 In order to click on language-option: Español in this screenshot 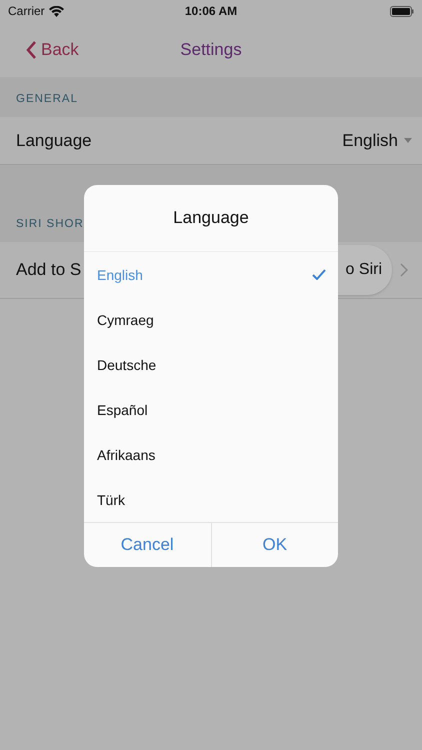, I will do `click(211, 409)`.